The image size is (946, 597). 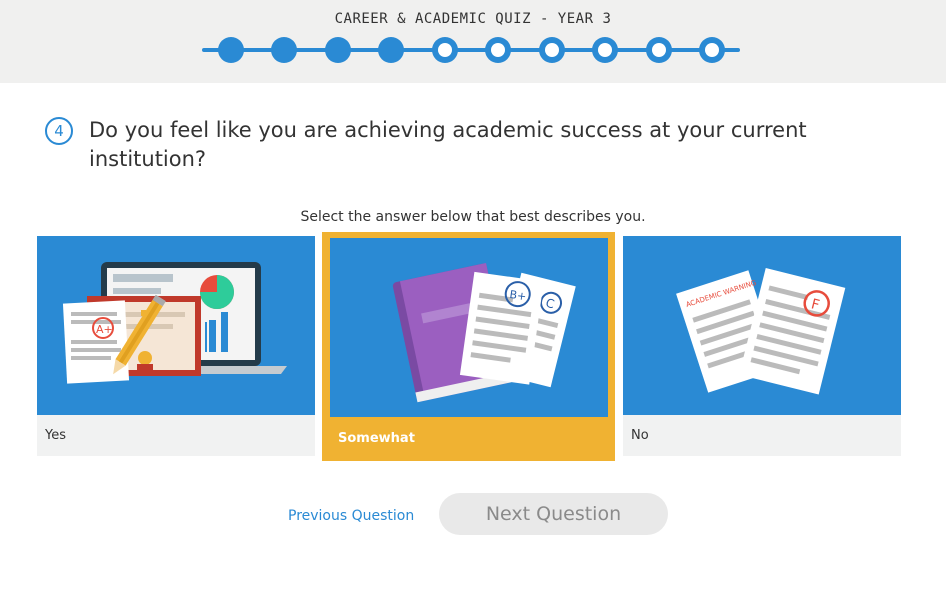 I want to click on grade-b-plus-text: B+, so click(x=518, y=295).